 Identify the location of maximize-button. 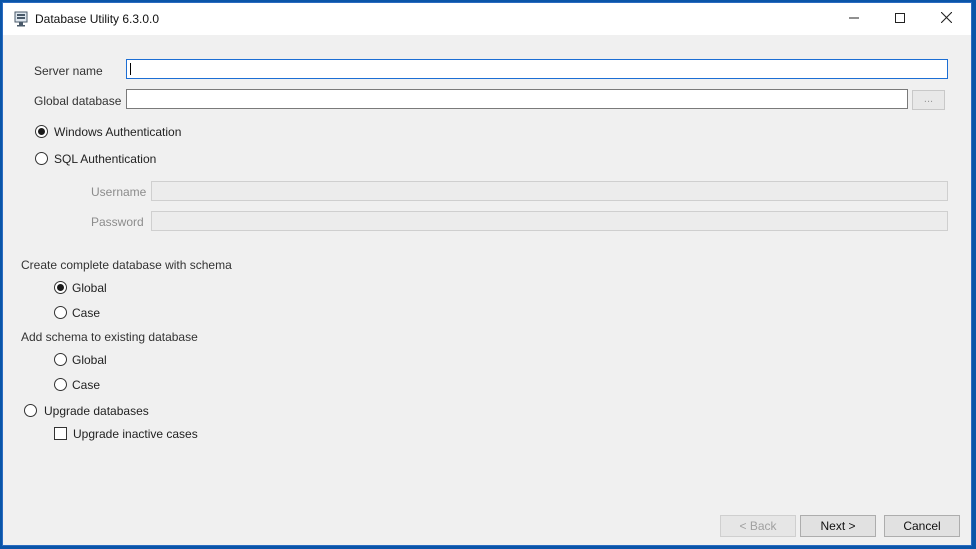
(900, 19).